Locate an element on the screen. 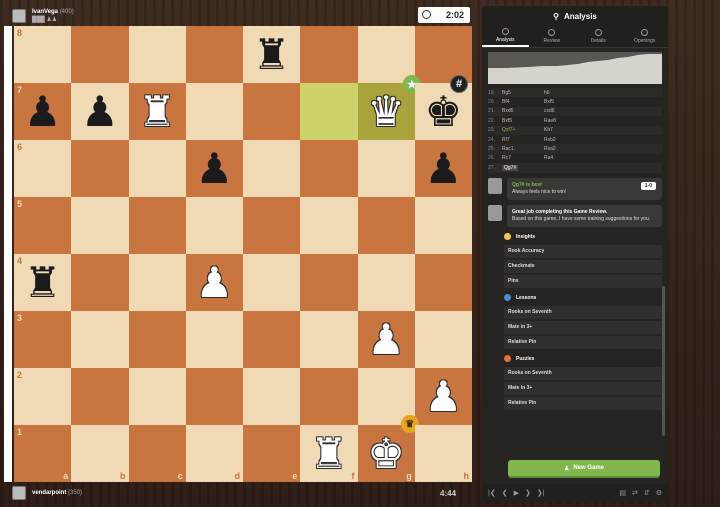 Image resolution: width=720 pixels, height=507 pixels. square-b7: ♟ is located at coordinates (100, 111).